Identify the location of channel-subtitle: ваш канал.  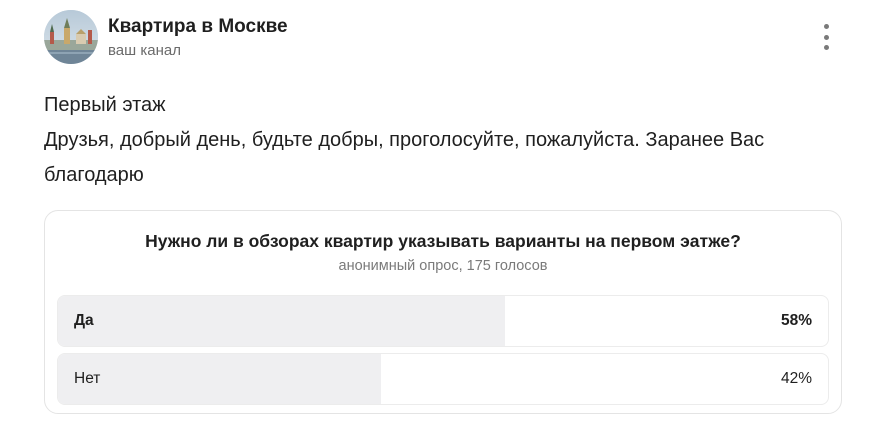
(144, 50).